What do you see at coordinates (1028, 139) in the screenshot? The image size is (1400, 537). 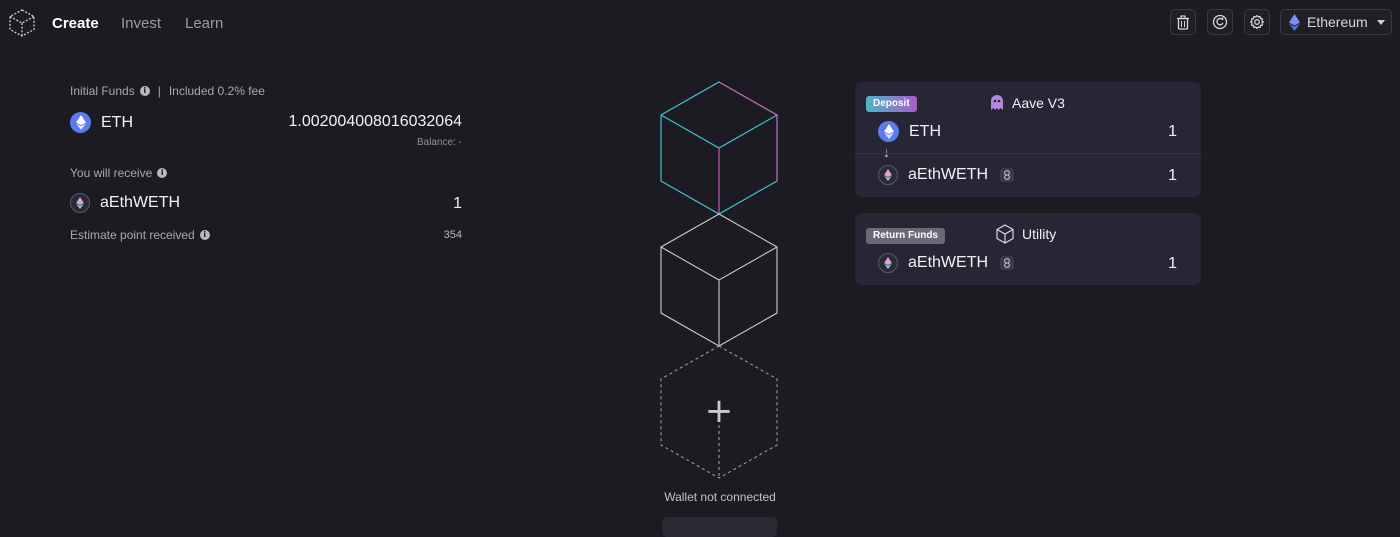 I see `deposit-card: Deposit Aave V3 ETH 1 ↓ aEthWETH 1` at bounding box center [1028, 139].